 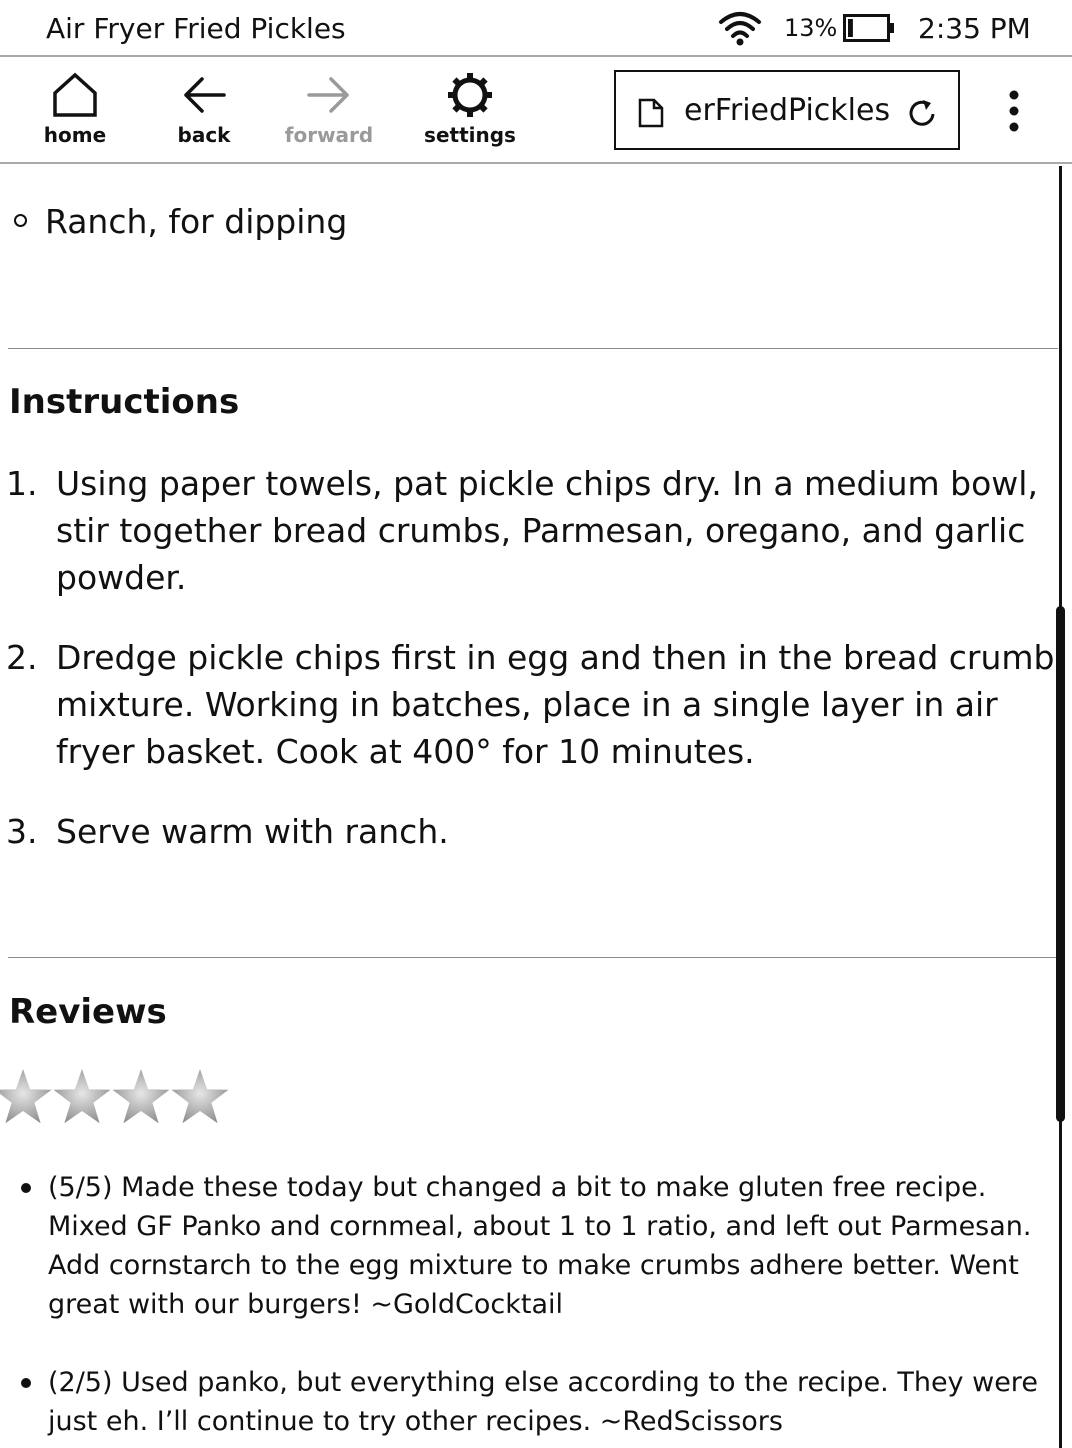 What do you see at coordinates (1014, 111) in the screenshot?
I see `more-vertical-icon` at bounding box center [1014, 111].